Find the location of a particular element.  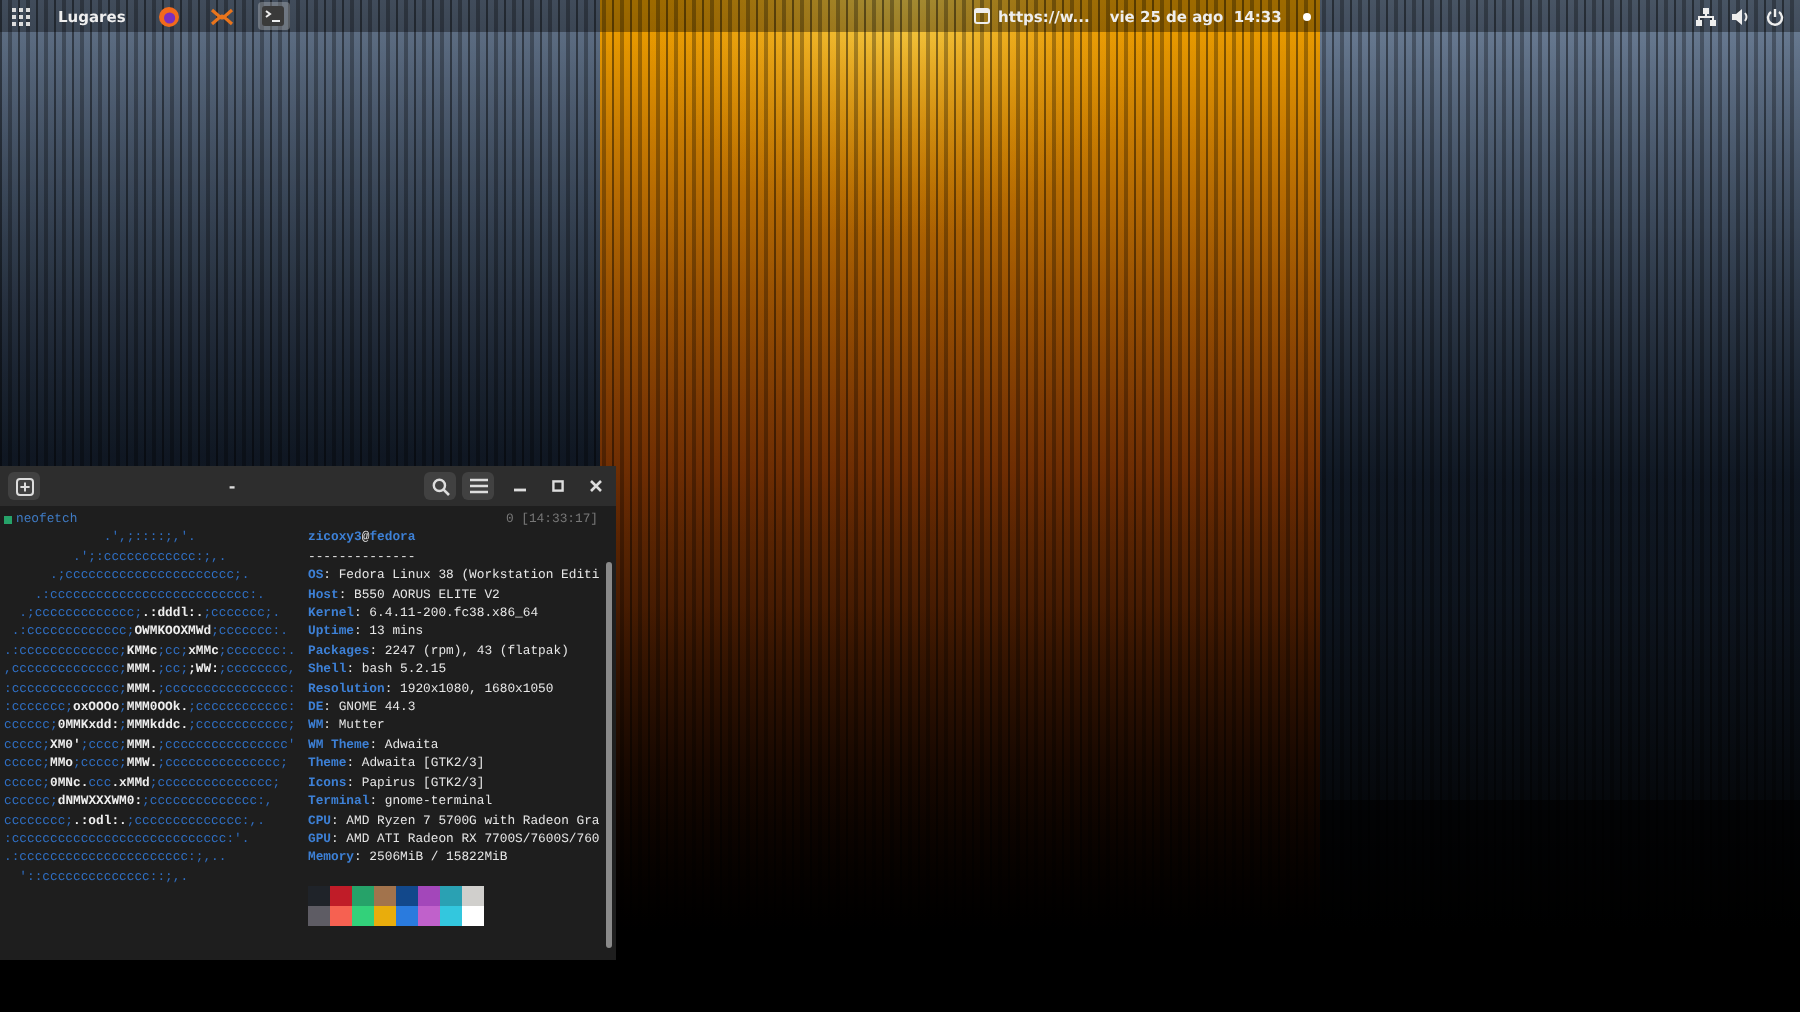

dock-app is located at coordinates (273, 16).